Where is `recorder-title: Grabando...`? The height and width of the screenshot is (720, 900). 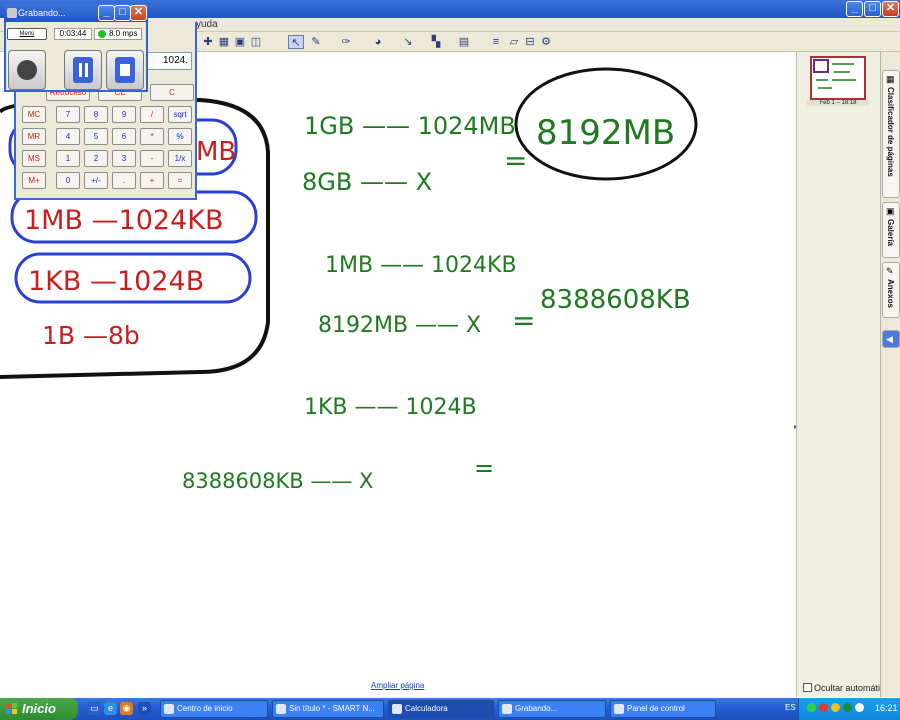
recorder-title: Grabando... is located at coordinates (42, 13).